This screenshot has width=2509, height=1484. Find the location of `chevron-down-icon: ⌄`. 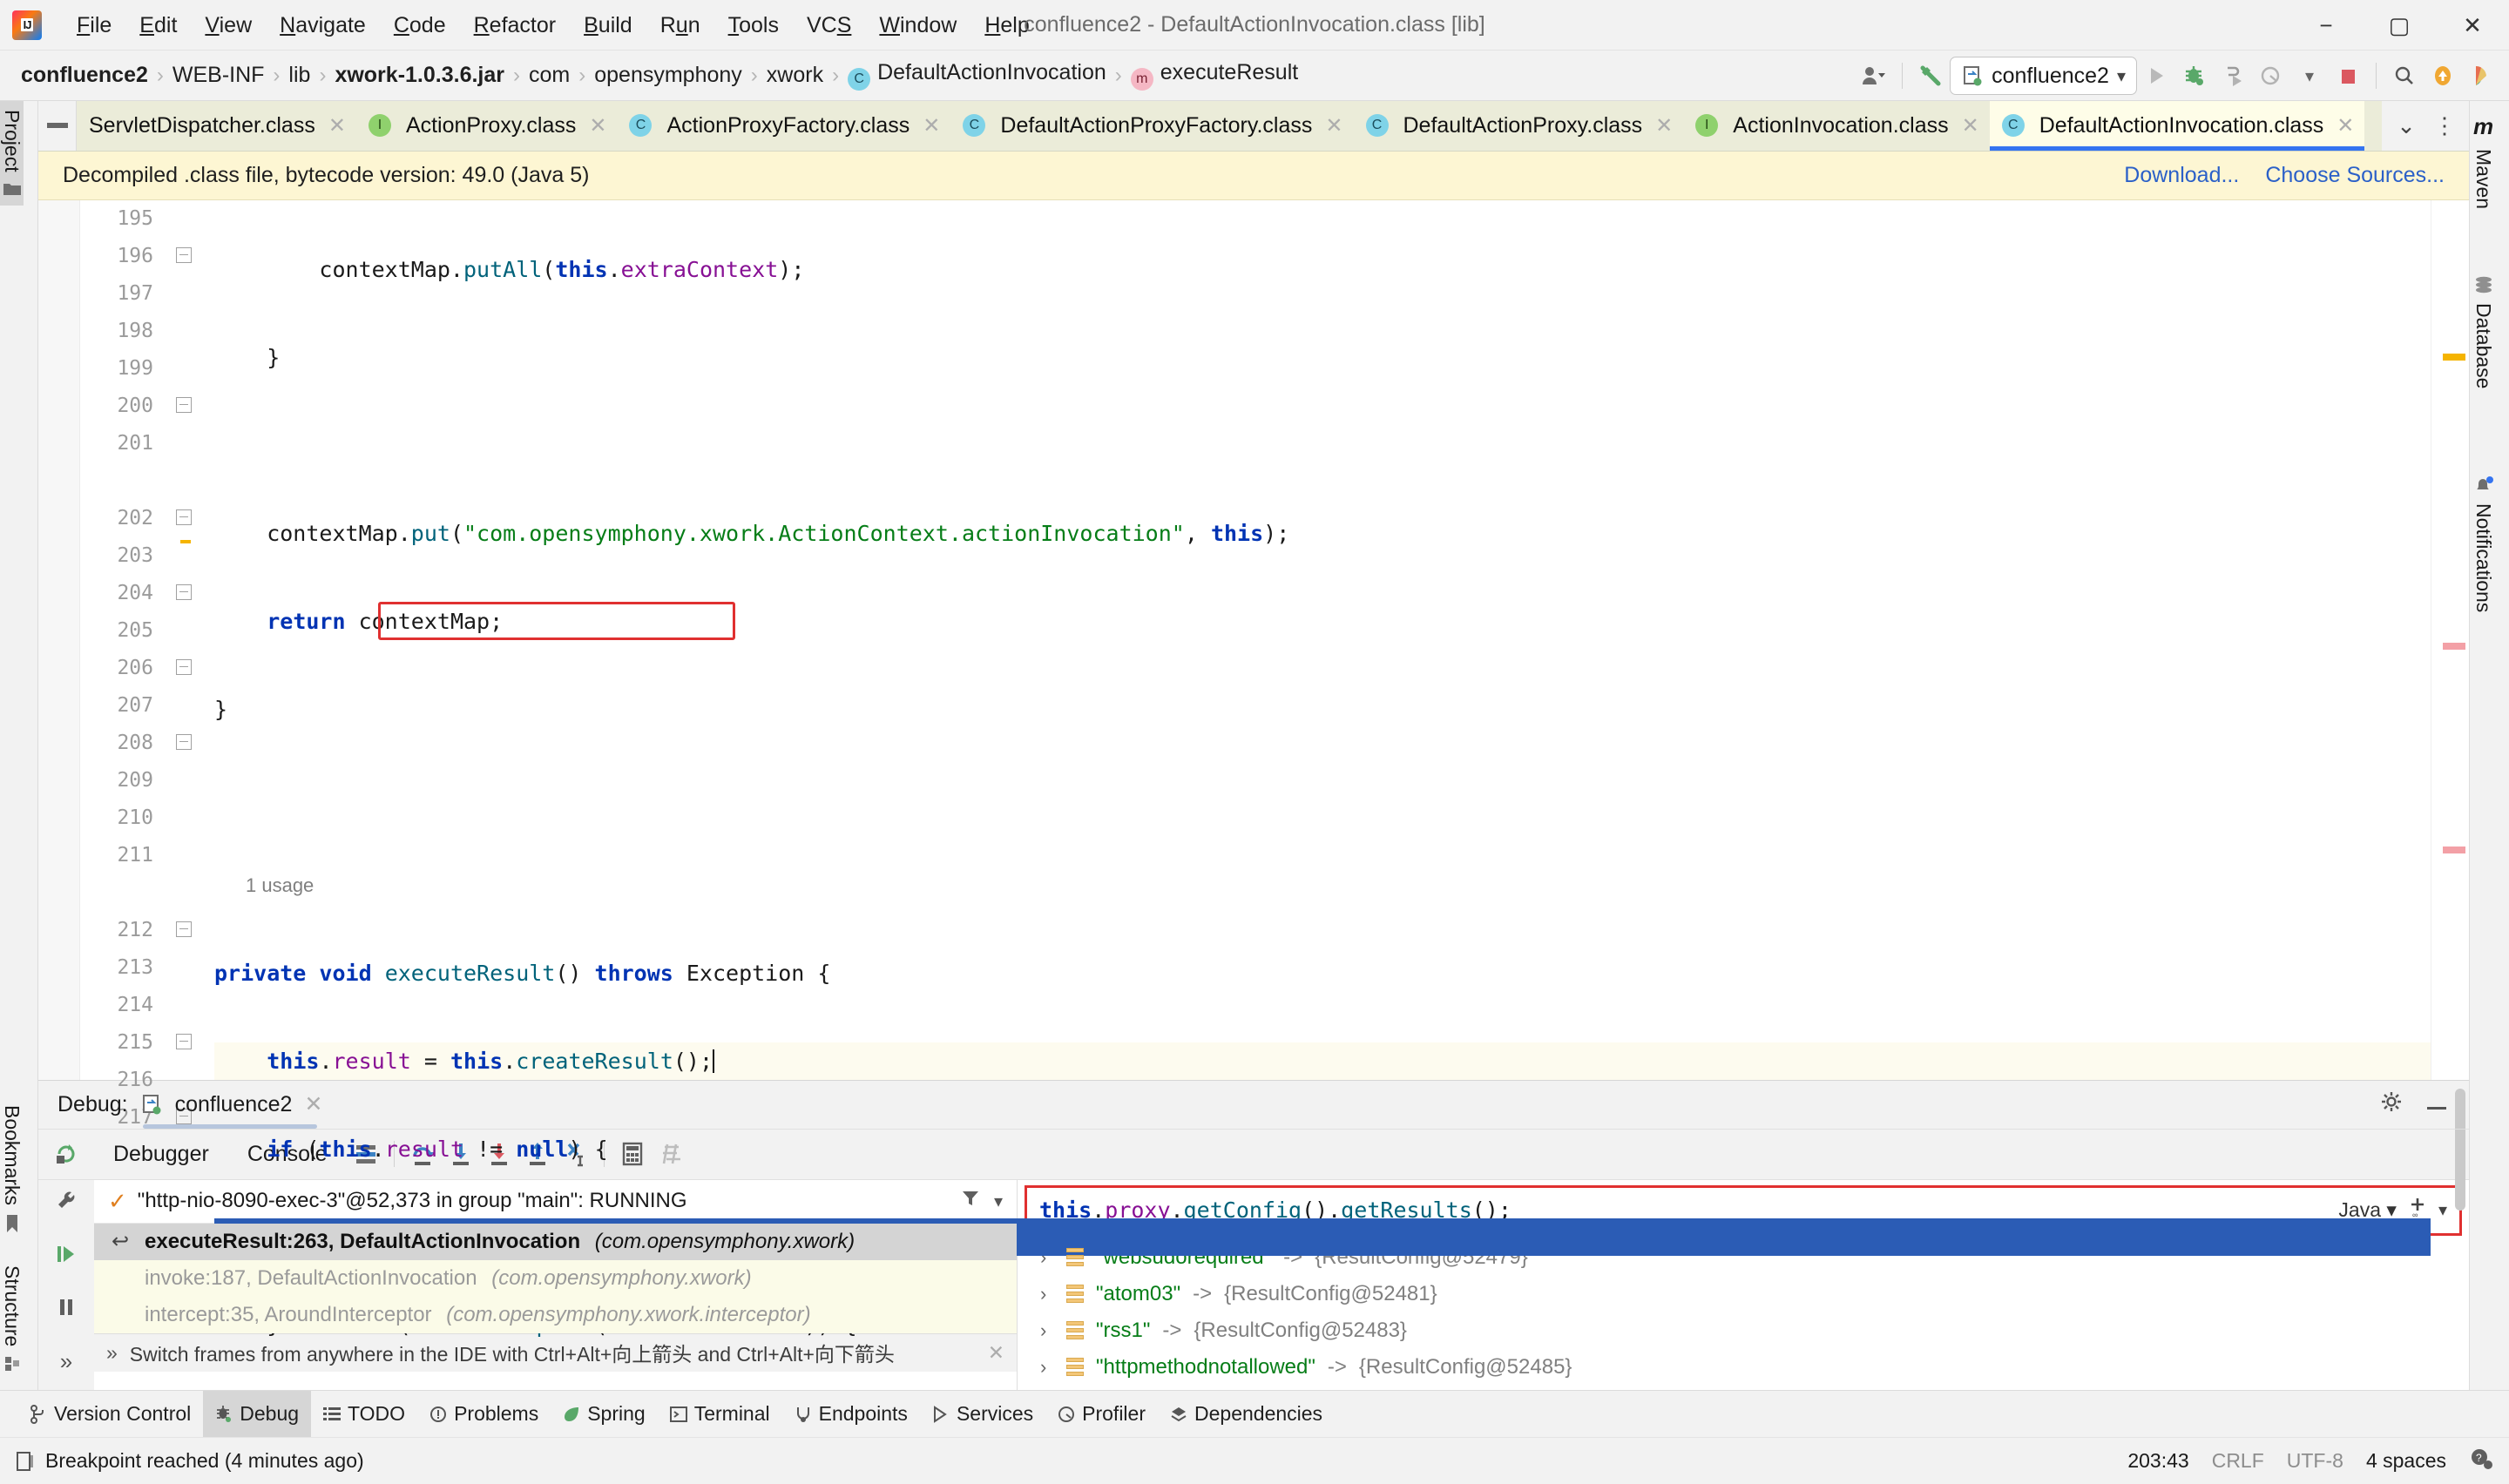

chevron-down-icon: ⌄ is located at coordinates (2406, 126).